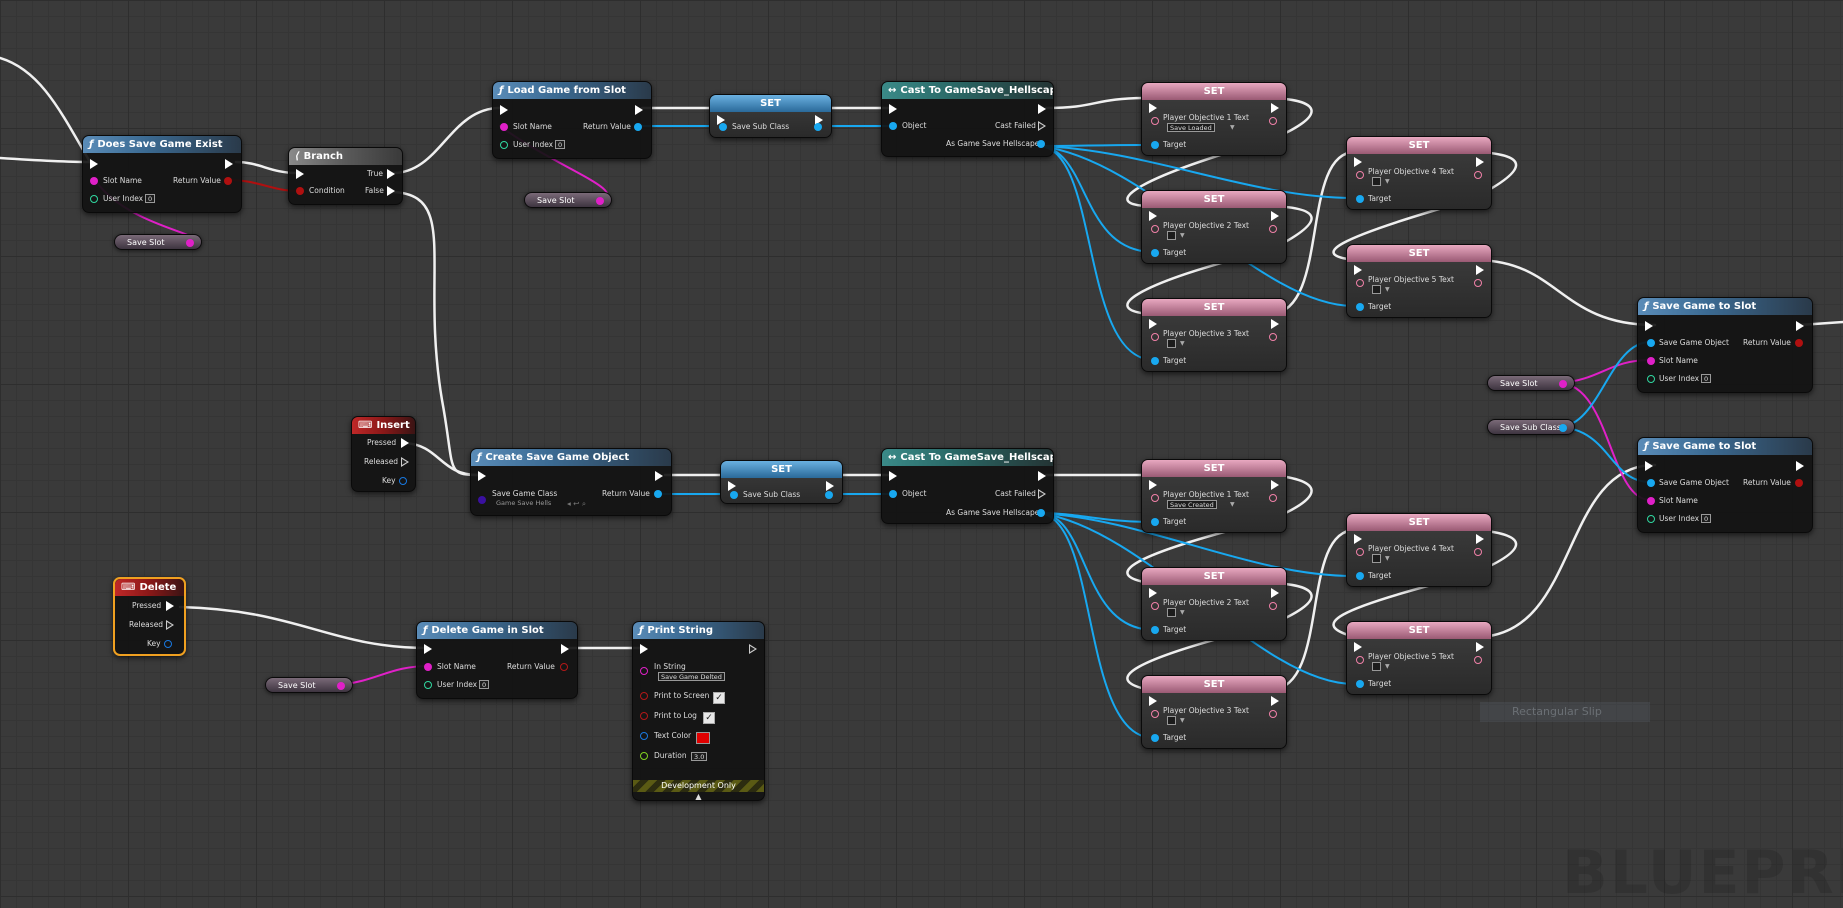 The height and width of the screenshot is (908, 1843). I want to click on text-color-swatch, so click(703, 738).